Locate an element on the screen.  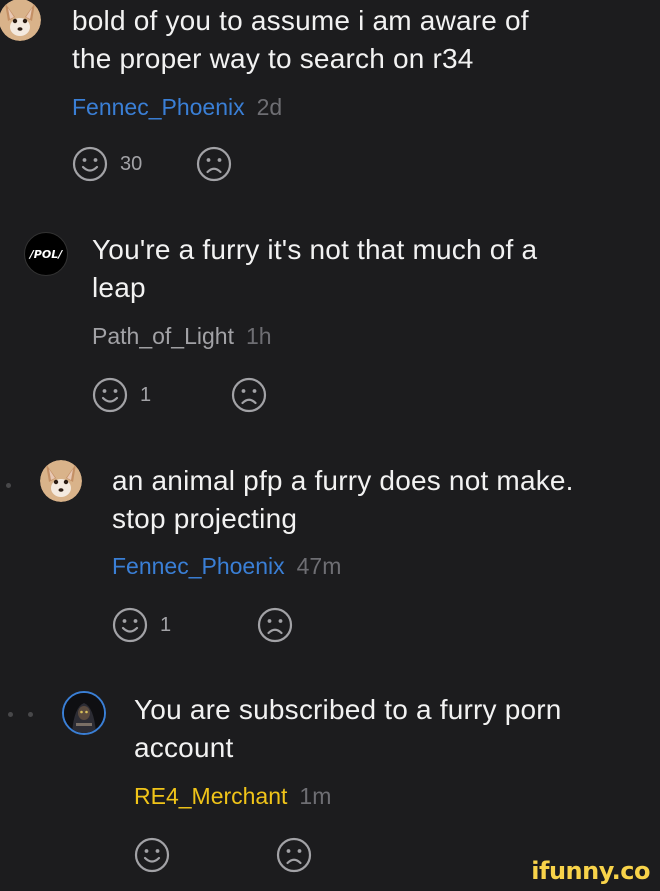
username-link: Path_of_Light is located at coordinates (163, 336).